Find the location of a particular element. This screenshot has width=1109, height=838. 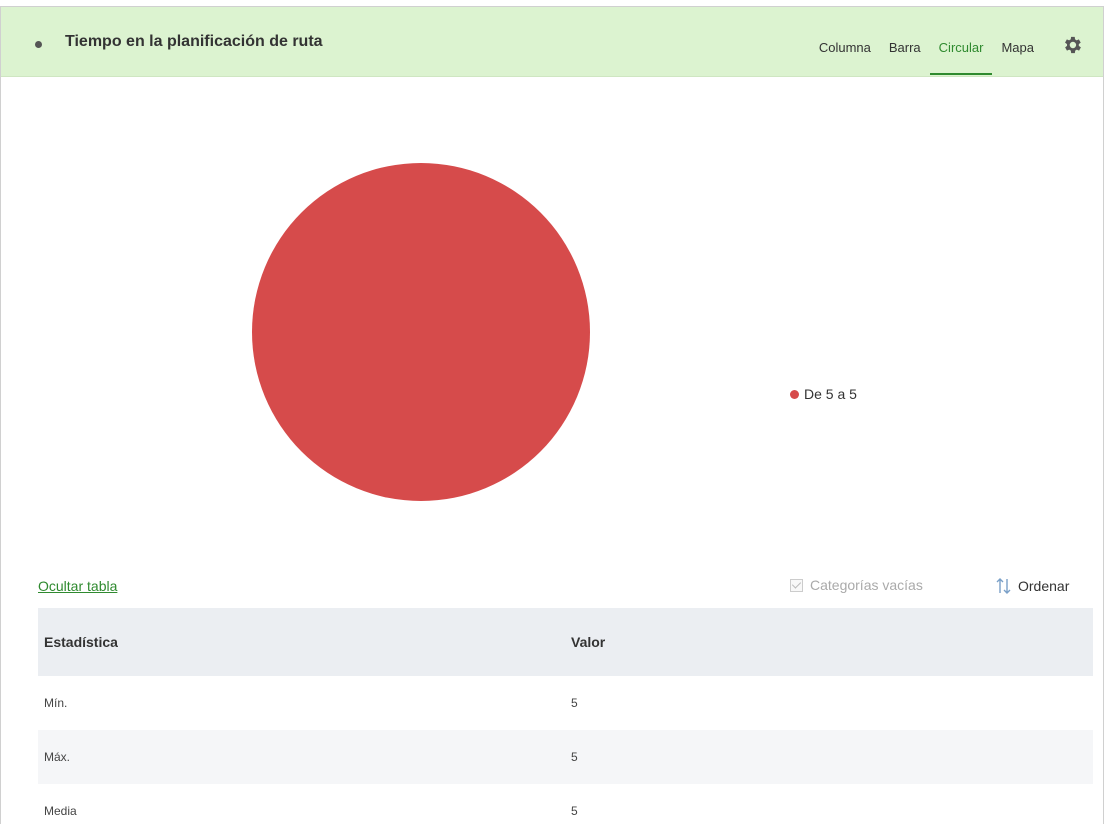

hide-table-link: Ocultar tabla is located at coordinates (77, 586).